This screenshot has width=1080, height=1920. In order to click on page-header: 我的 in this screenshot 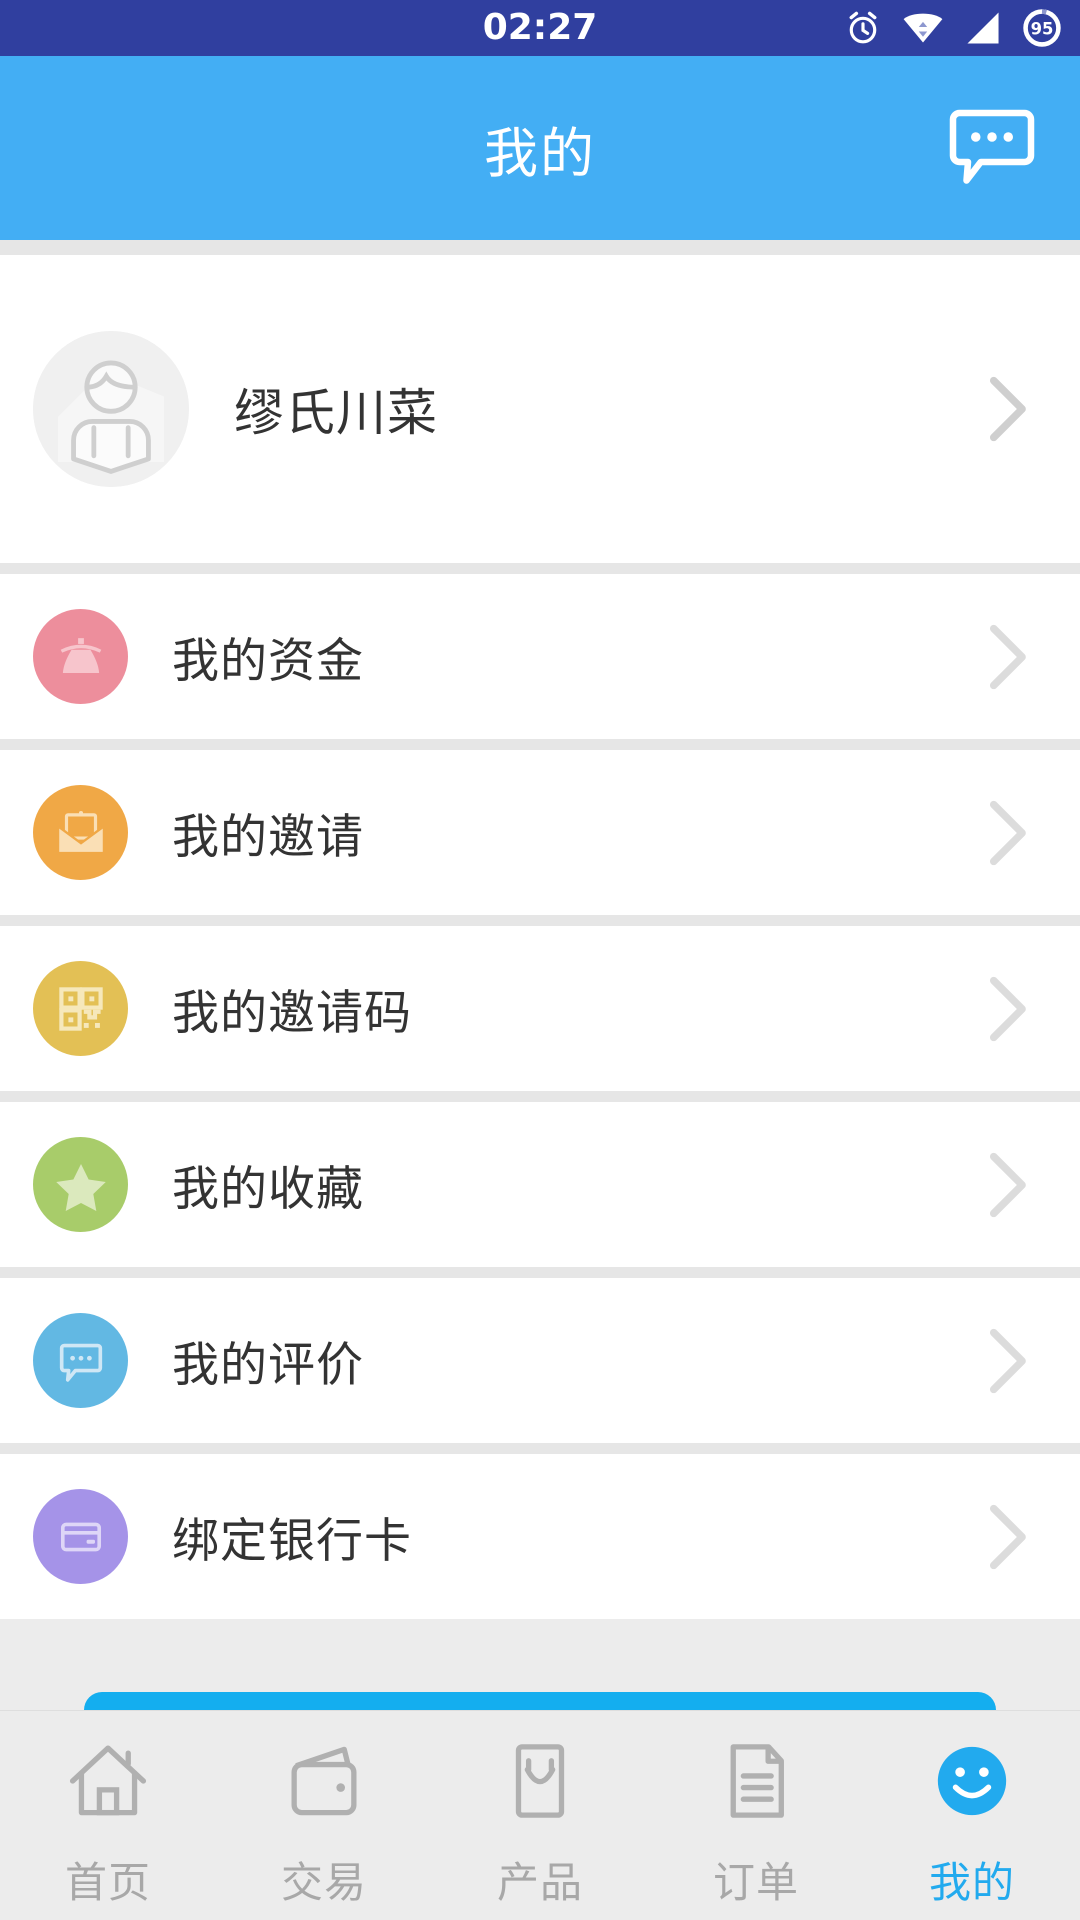, I will do `click(540, 148)`.